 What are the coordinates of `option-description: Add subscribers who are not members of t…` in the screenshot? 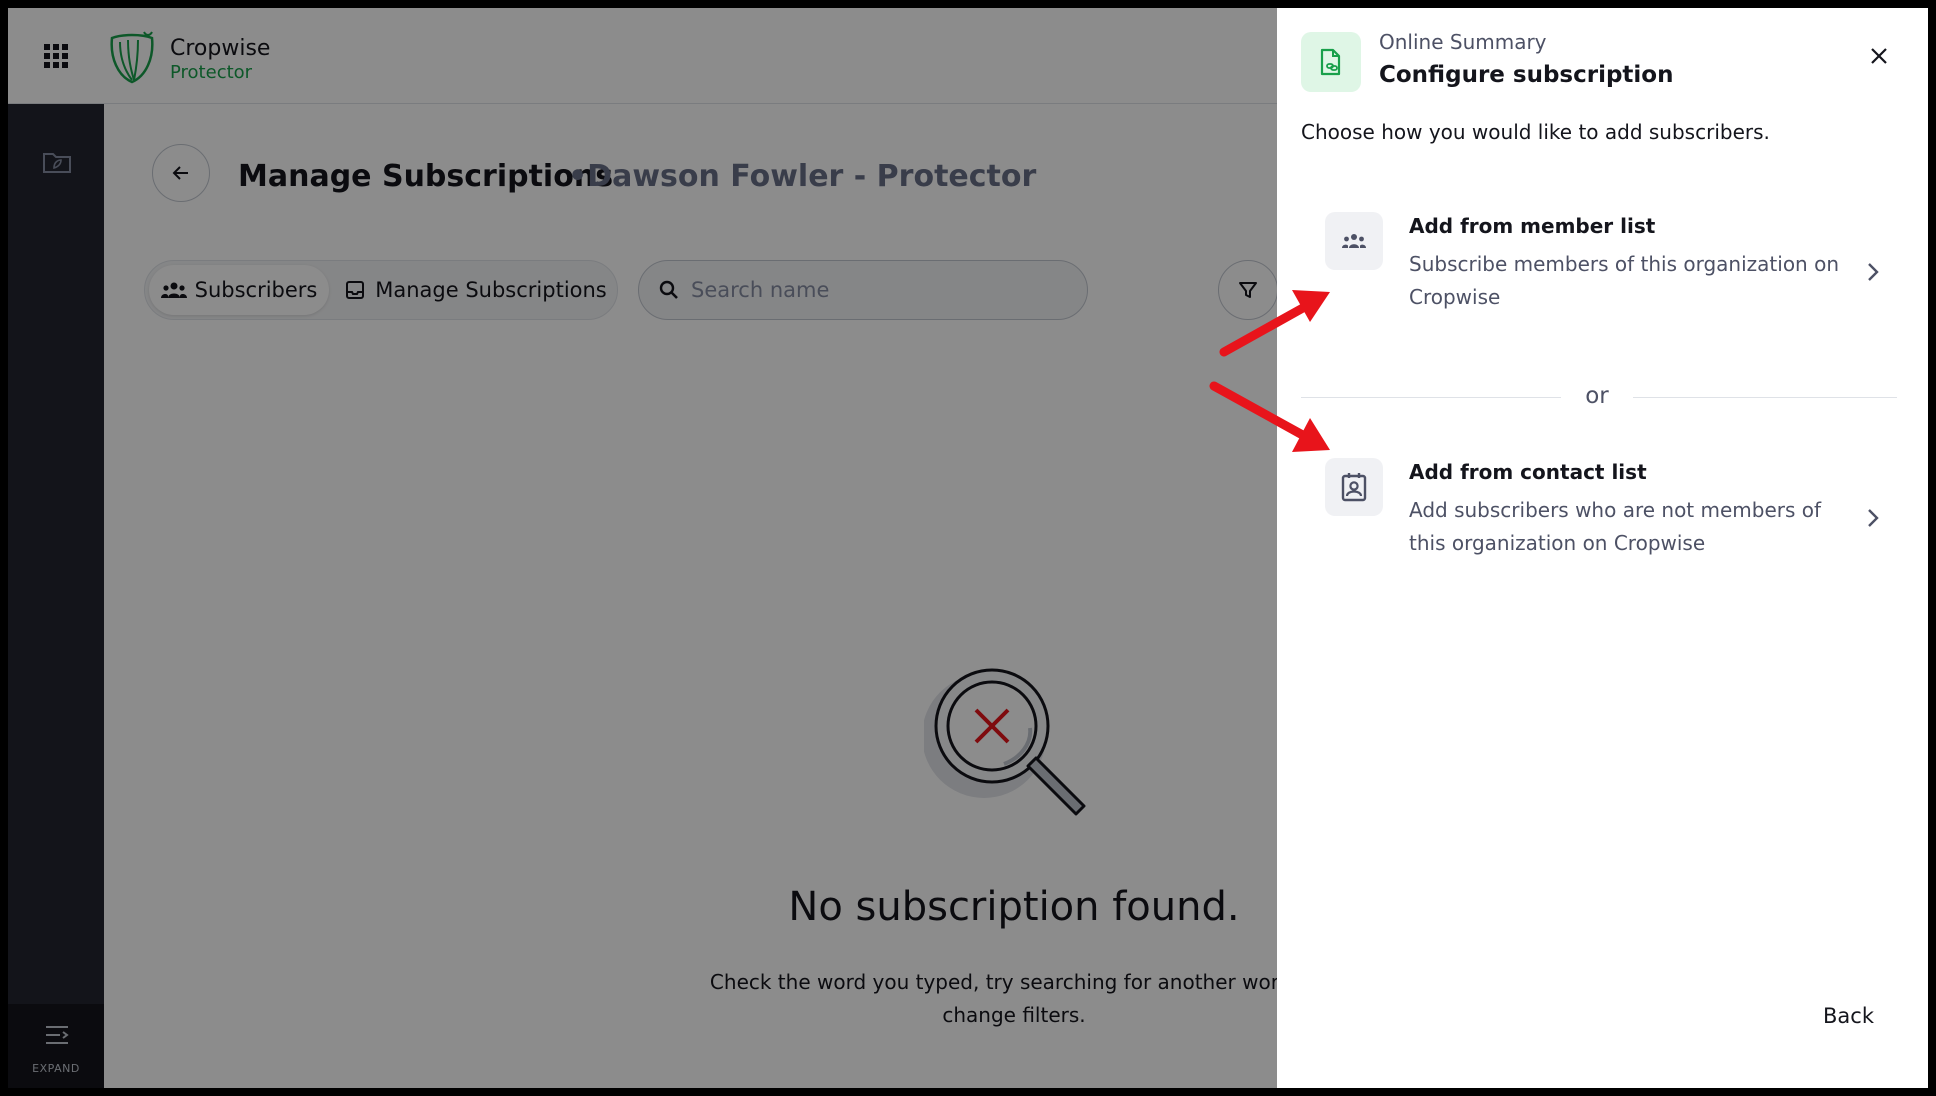 It's located at (1615, 526).